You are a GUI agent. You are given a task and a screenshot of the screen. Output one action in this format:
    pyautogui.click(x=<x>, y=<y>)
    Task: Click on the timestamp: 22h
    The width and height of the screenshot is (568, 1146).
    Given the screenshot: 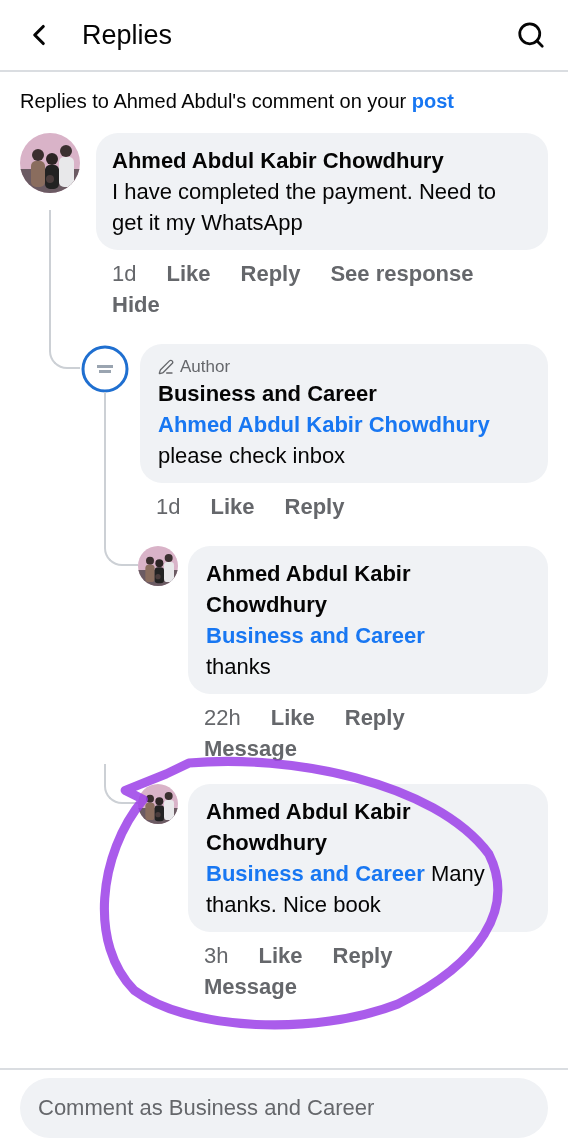 What is the action you would take?
    pyautogui.click(x=222, y=718)
    